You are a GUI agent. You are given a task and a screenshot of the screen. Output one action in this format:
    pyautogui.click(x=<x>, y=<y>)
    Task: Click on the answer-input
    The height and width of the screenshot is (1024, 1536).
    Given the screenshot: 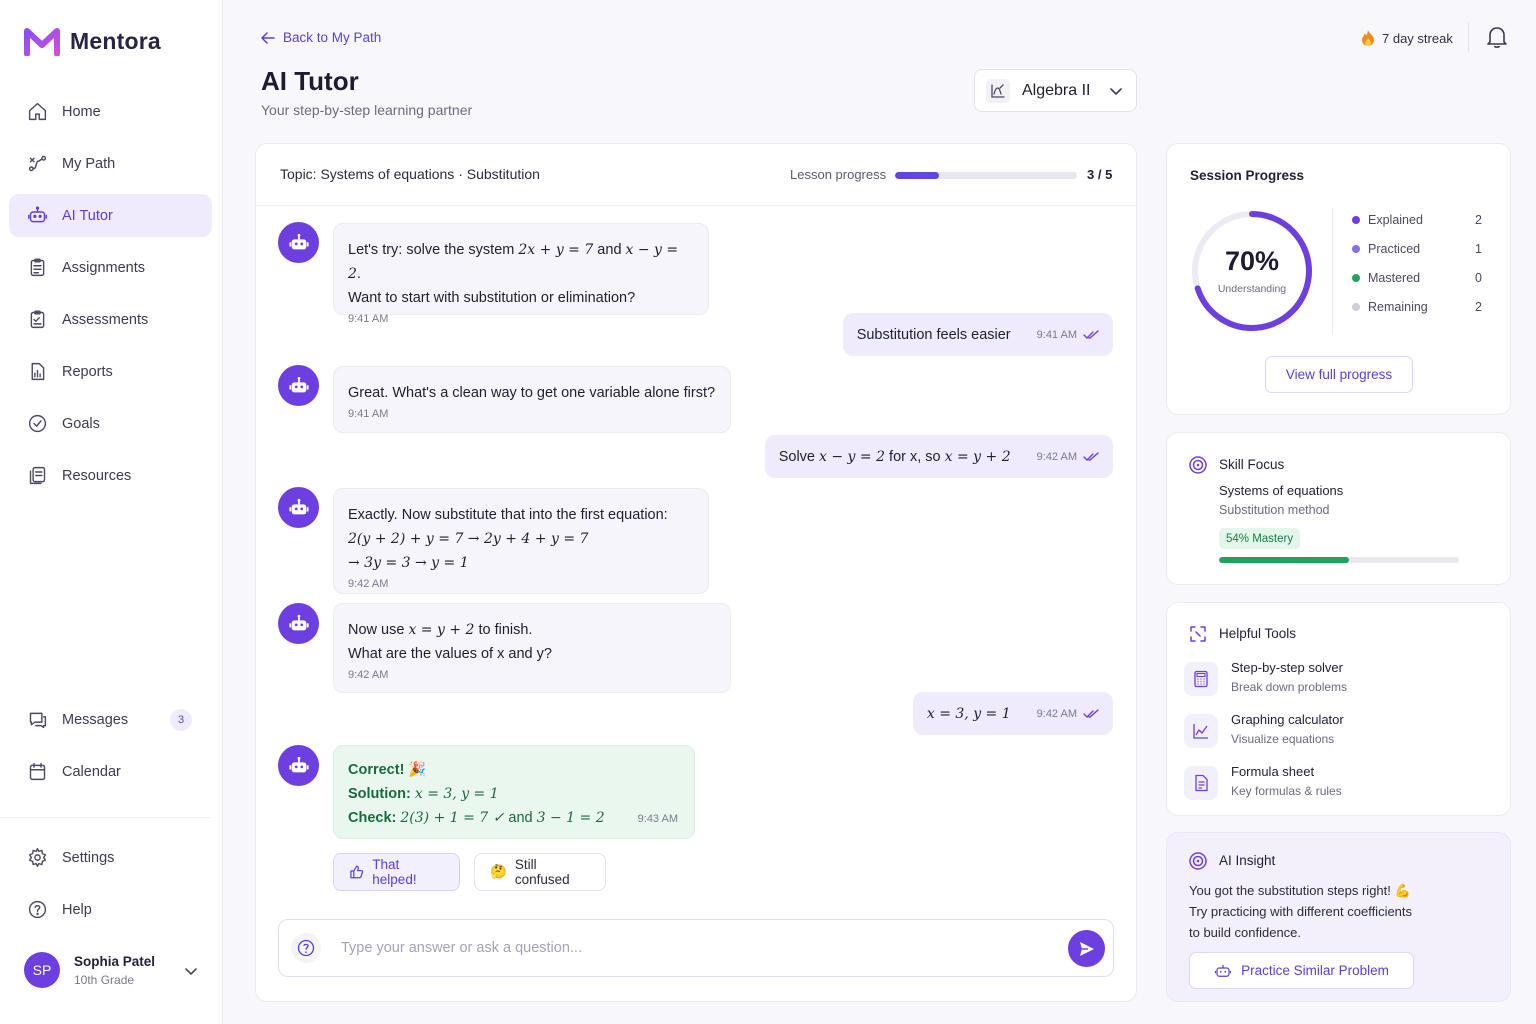 What is the action you would take?
    pyautogui.click(x=691, y=948)
    